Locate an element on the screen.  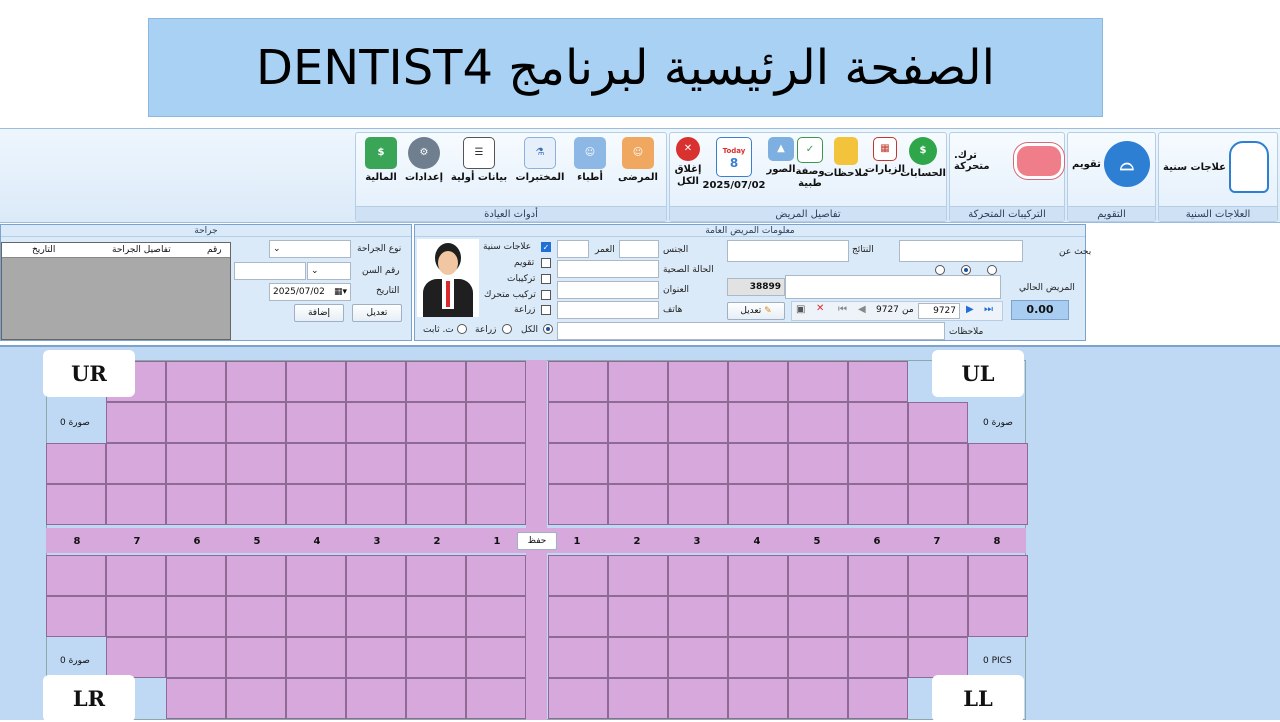
surgery-type-select: ⌄ is located at coordinates (310, 249).